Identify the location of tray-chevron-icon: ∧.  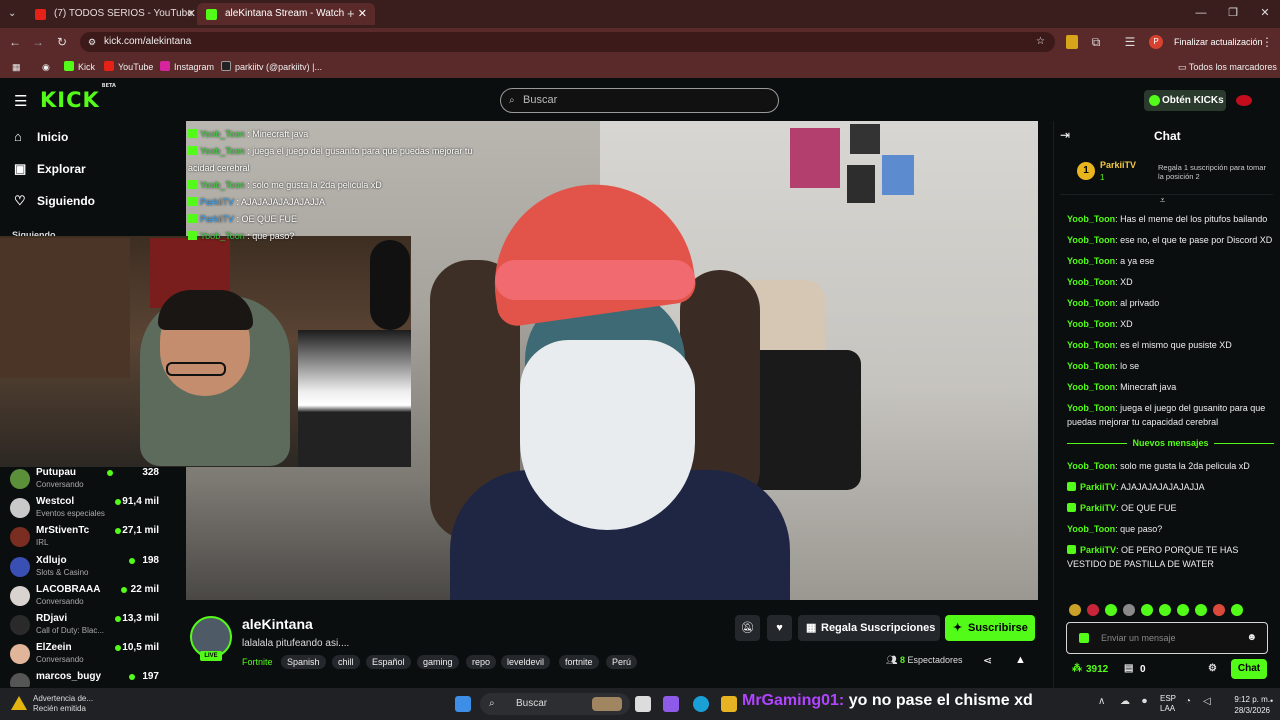
(1101, 701).